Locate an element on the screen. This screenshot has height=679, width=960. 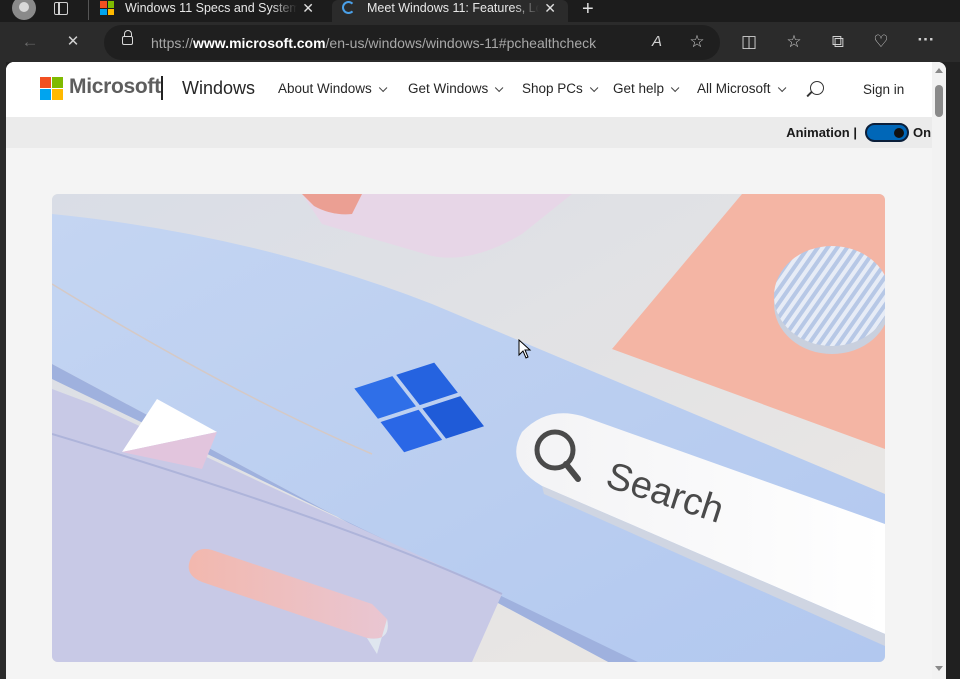
browser-essentials-icon: ♡ is located at coordinates (881, 42).